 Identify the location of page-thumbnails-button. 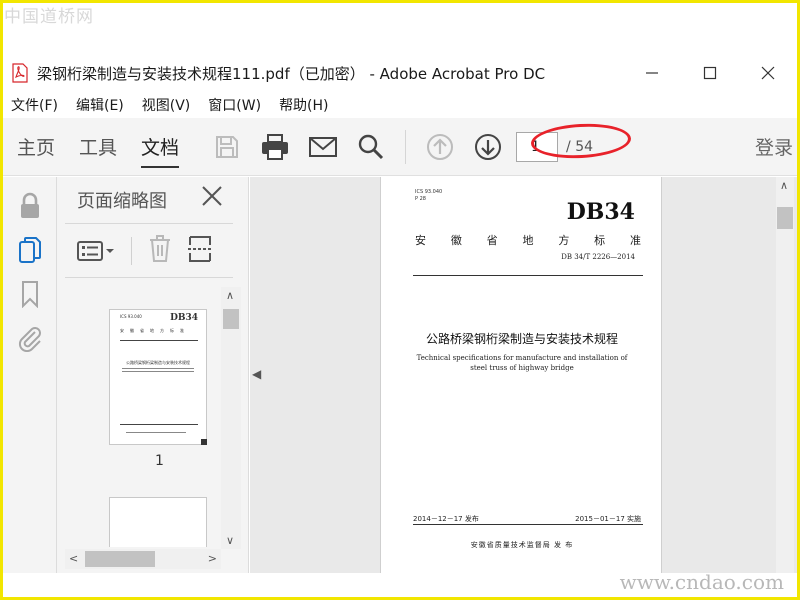
(30, 250).